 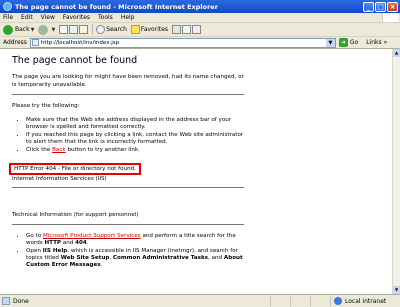 What do you see at coordinates (200, 18) in the screenshot?
I see `menu-bar: File Edit View Favorites Tools Help` at bounding box center [200, 18].